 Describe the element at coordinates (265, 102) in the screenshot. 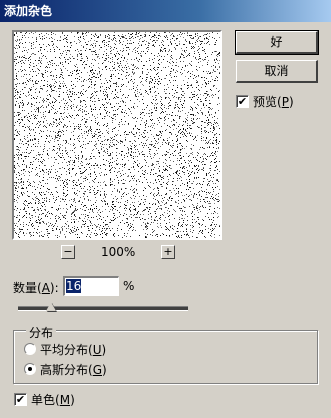

I see `preview-label-text: 预览` at that location.